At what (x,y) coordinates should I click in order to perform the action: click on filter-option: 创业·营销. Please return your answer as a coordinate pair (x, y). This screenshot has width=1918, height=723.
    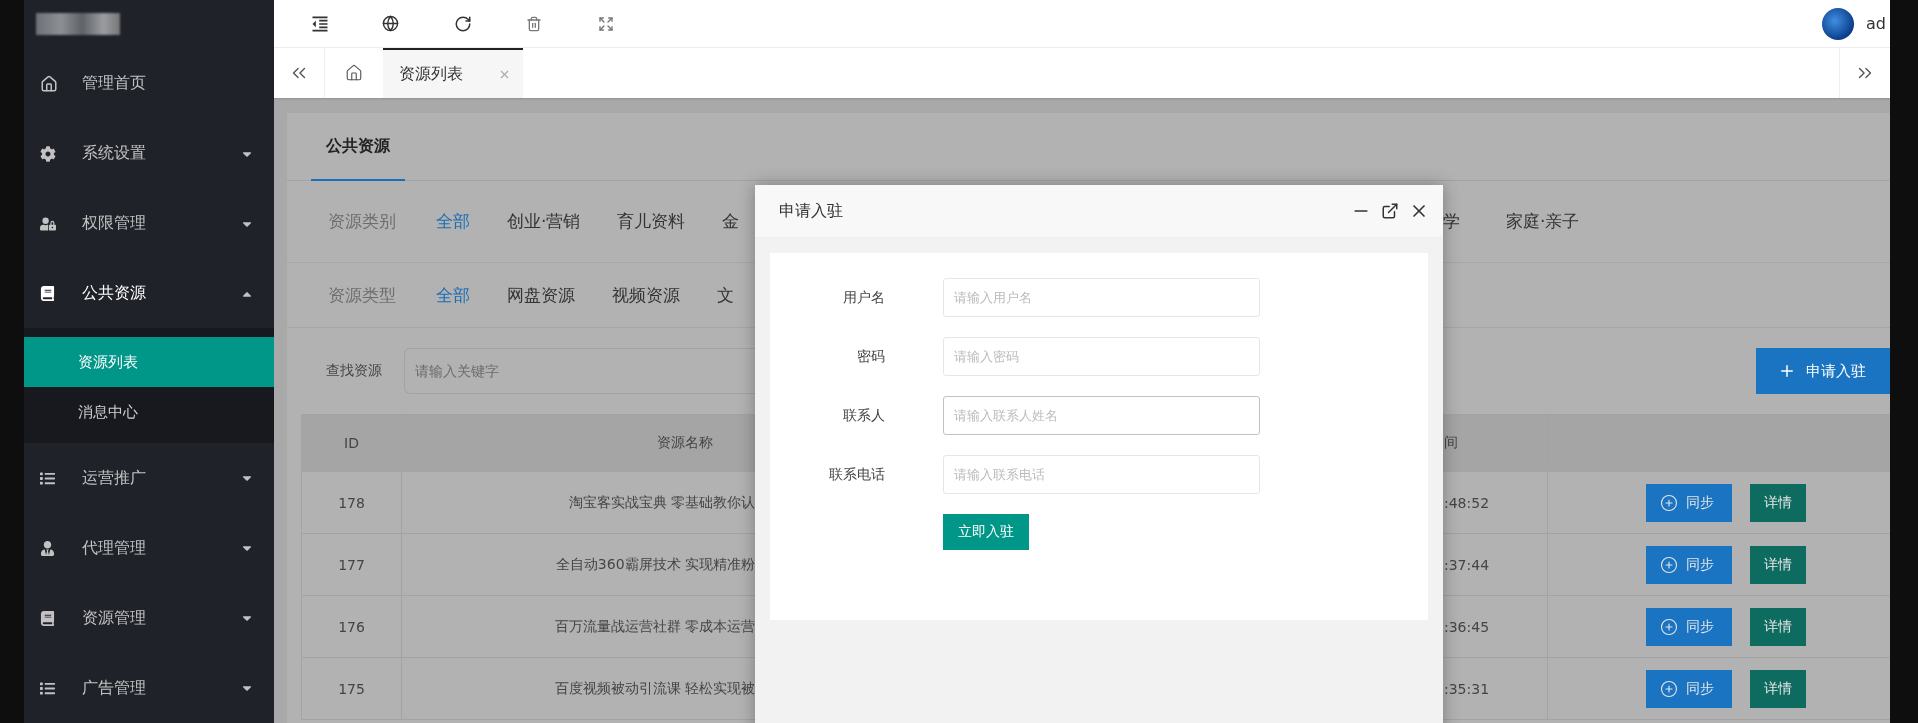
    Looking at the image, I should click on (544, 221).